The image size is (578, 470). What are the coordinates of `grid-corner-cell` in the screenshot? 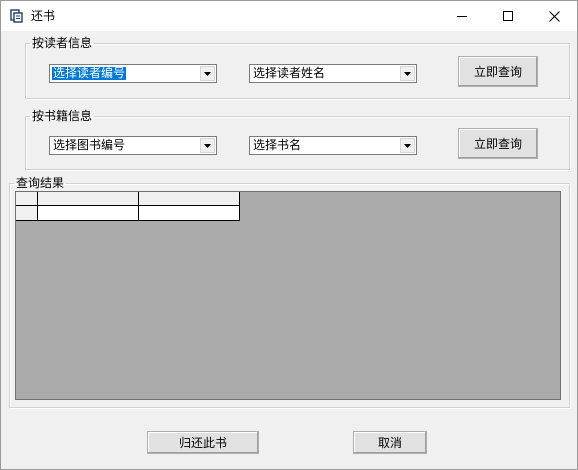 It's located at (27, 199).